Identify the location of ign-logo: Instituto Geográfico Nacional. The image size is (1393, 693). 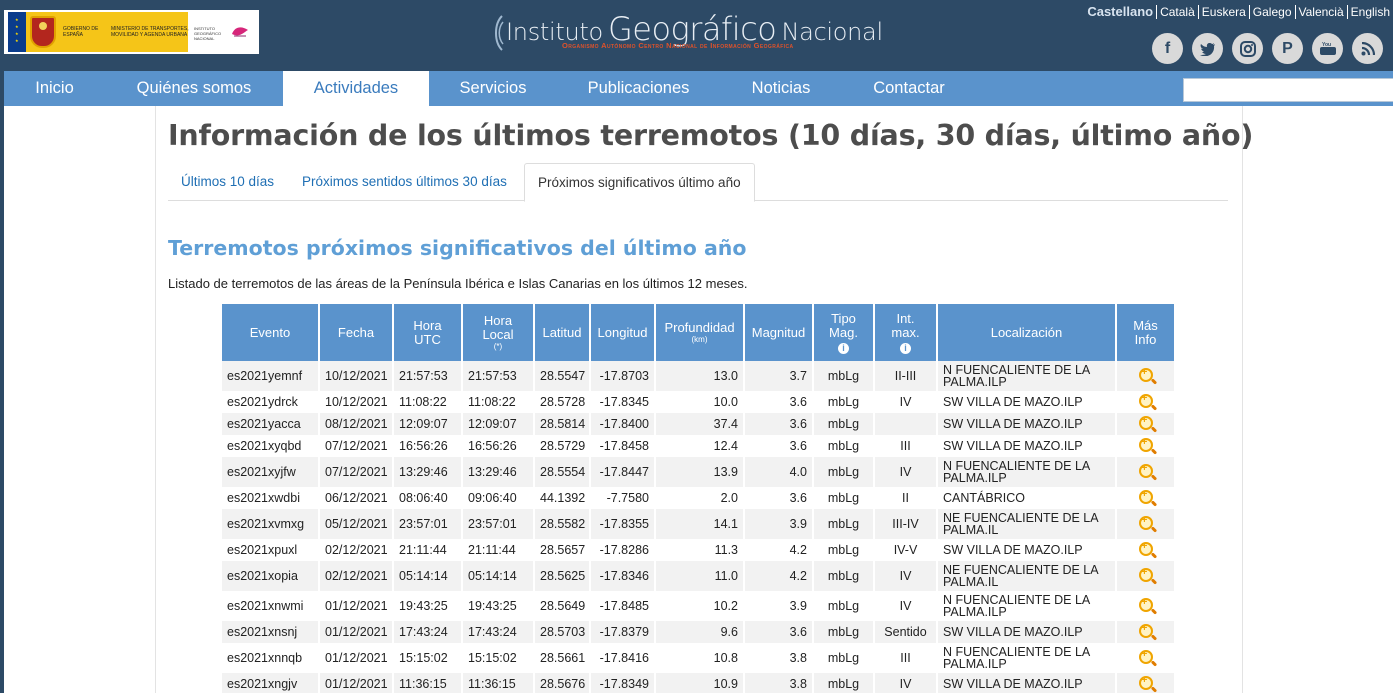
(224, 32).